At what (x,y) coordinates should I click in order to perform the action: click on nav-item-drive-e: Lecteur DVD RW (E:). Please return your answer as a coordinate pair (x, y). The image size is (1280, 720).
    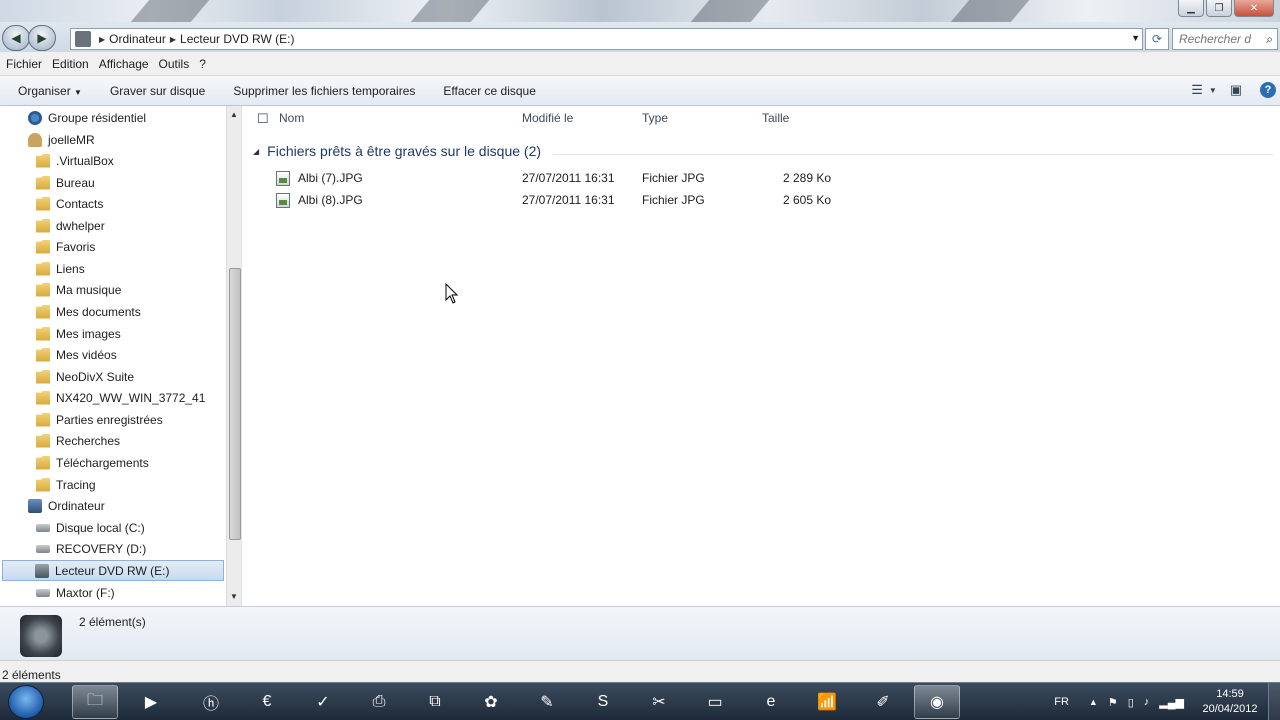
    Looking at the image, I should click on (113, 570).